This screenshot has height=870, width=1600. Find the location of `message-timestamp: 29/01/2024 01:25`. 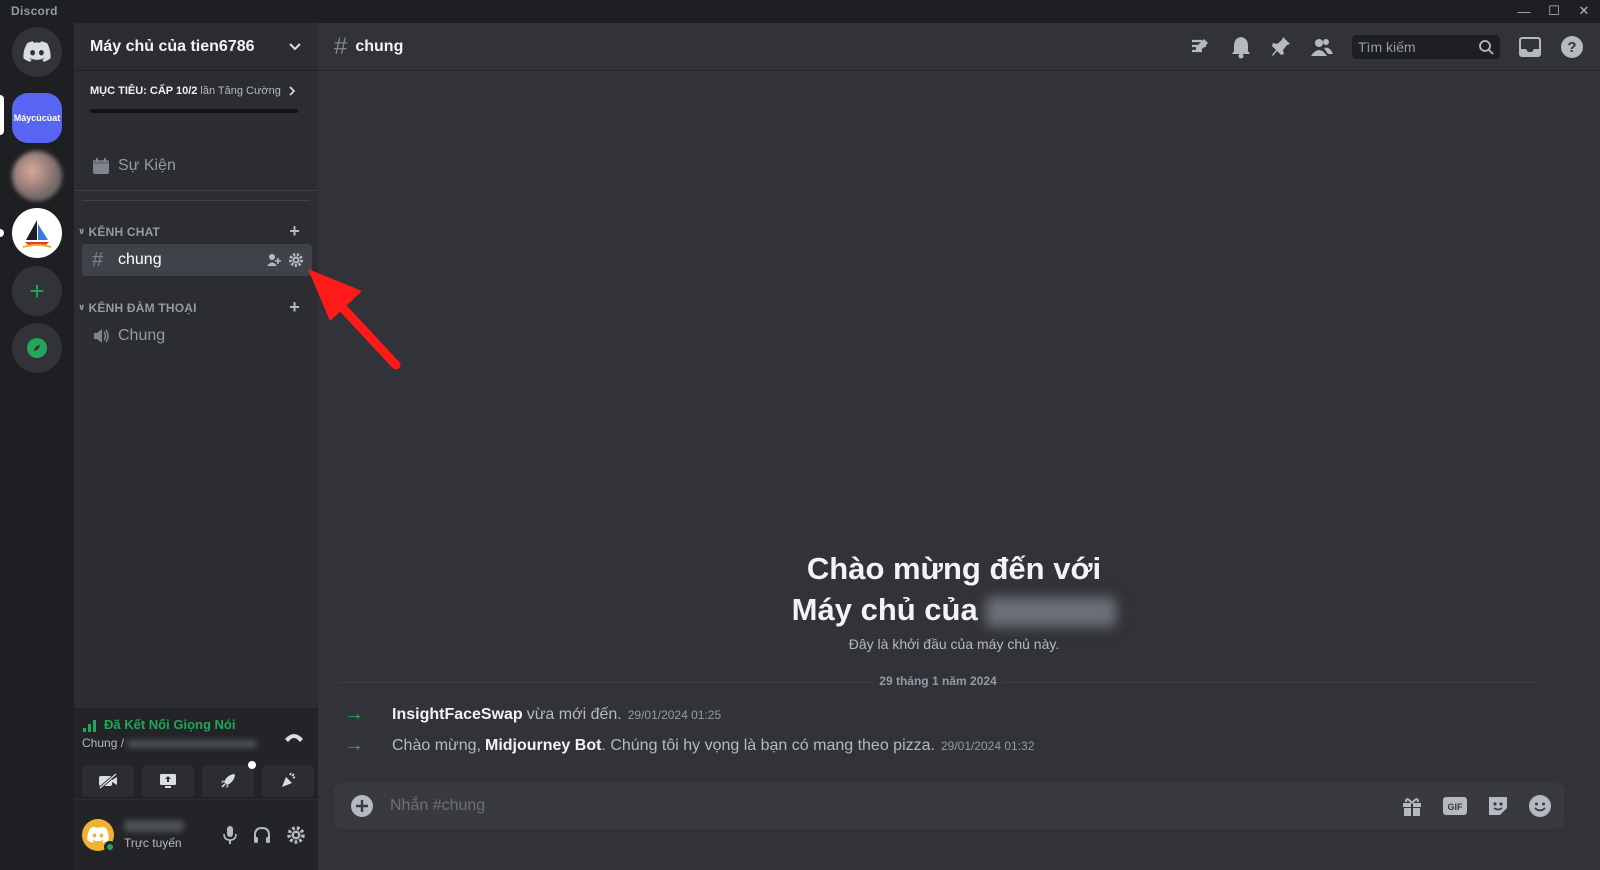

message-timestamp: 29/01/2024 01:25 is located at coordinates (674, 714).